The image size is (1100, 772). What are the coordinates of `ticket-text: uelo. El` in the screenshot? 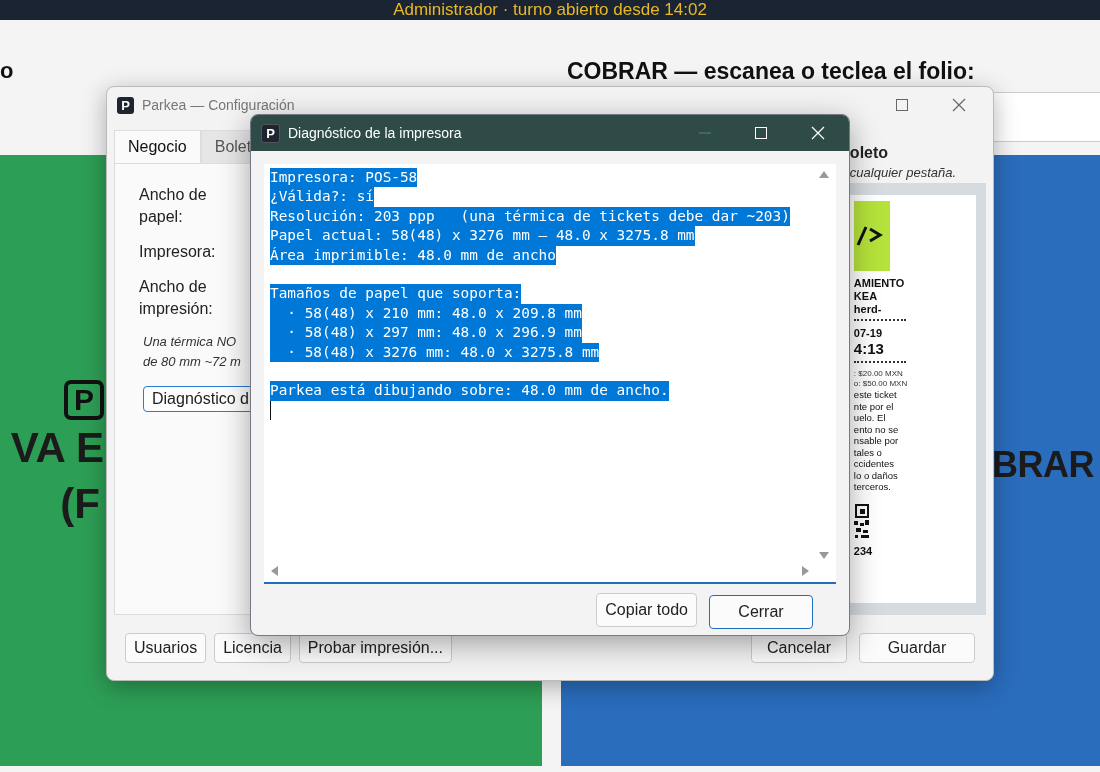 It's located at (869, 418).